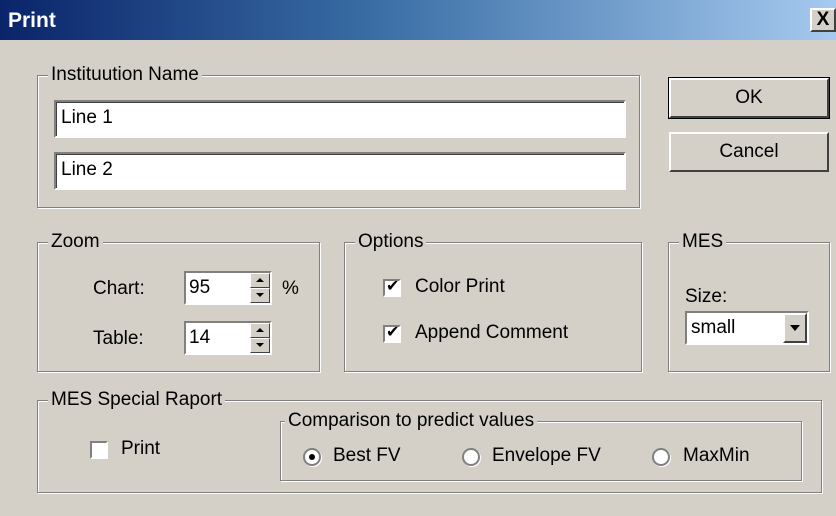  What do you see at coordinates (716, 456) in the screenshot?
I see `maxmin-label: MaxMin` at bounding box center [716, 456].